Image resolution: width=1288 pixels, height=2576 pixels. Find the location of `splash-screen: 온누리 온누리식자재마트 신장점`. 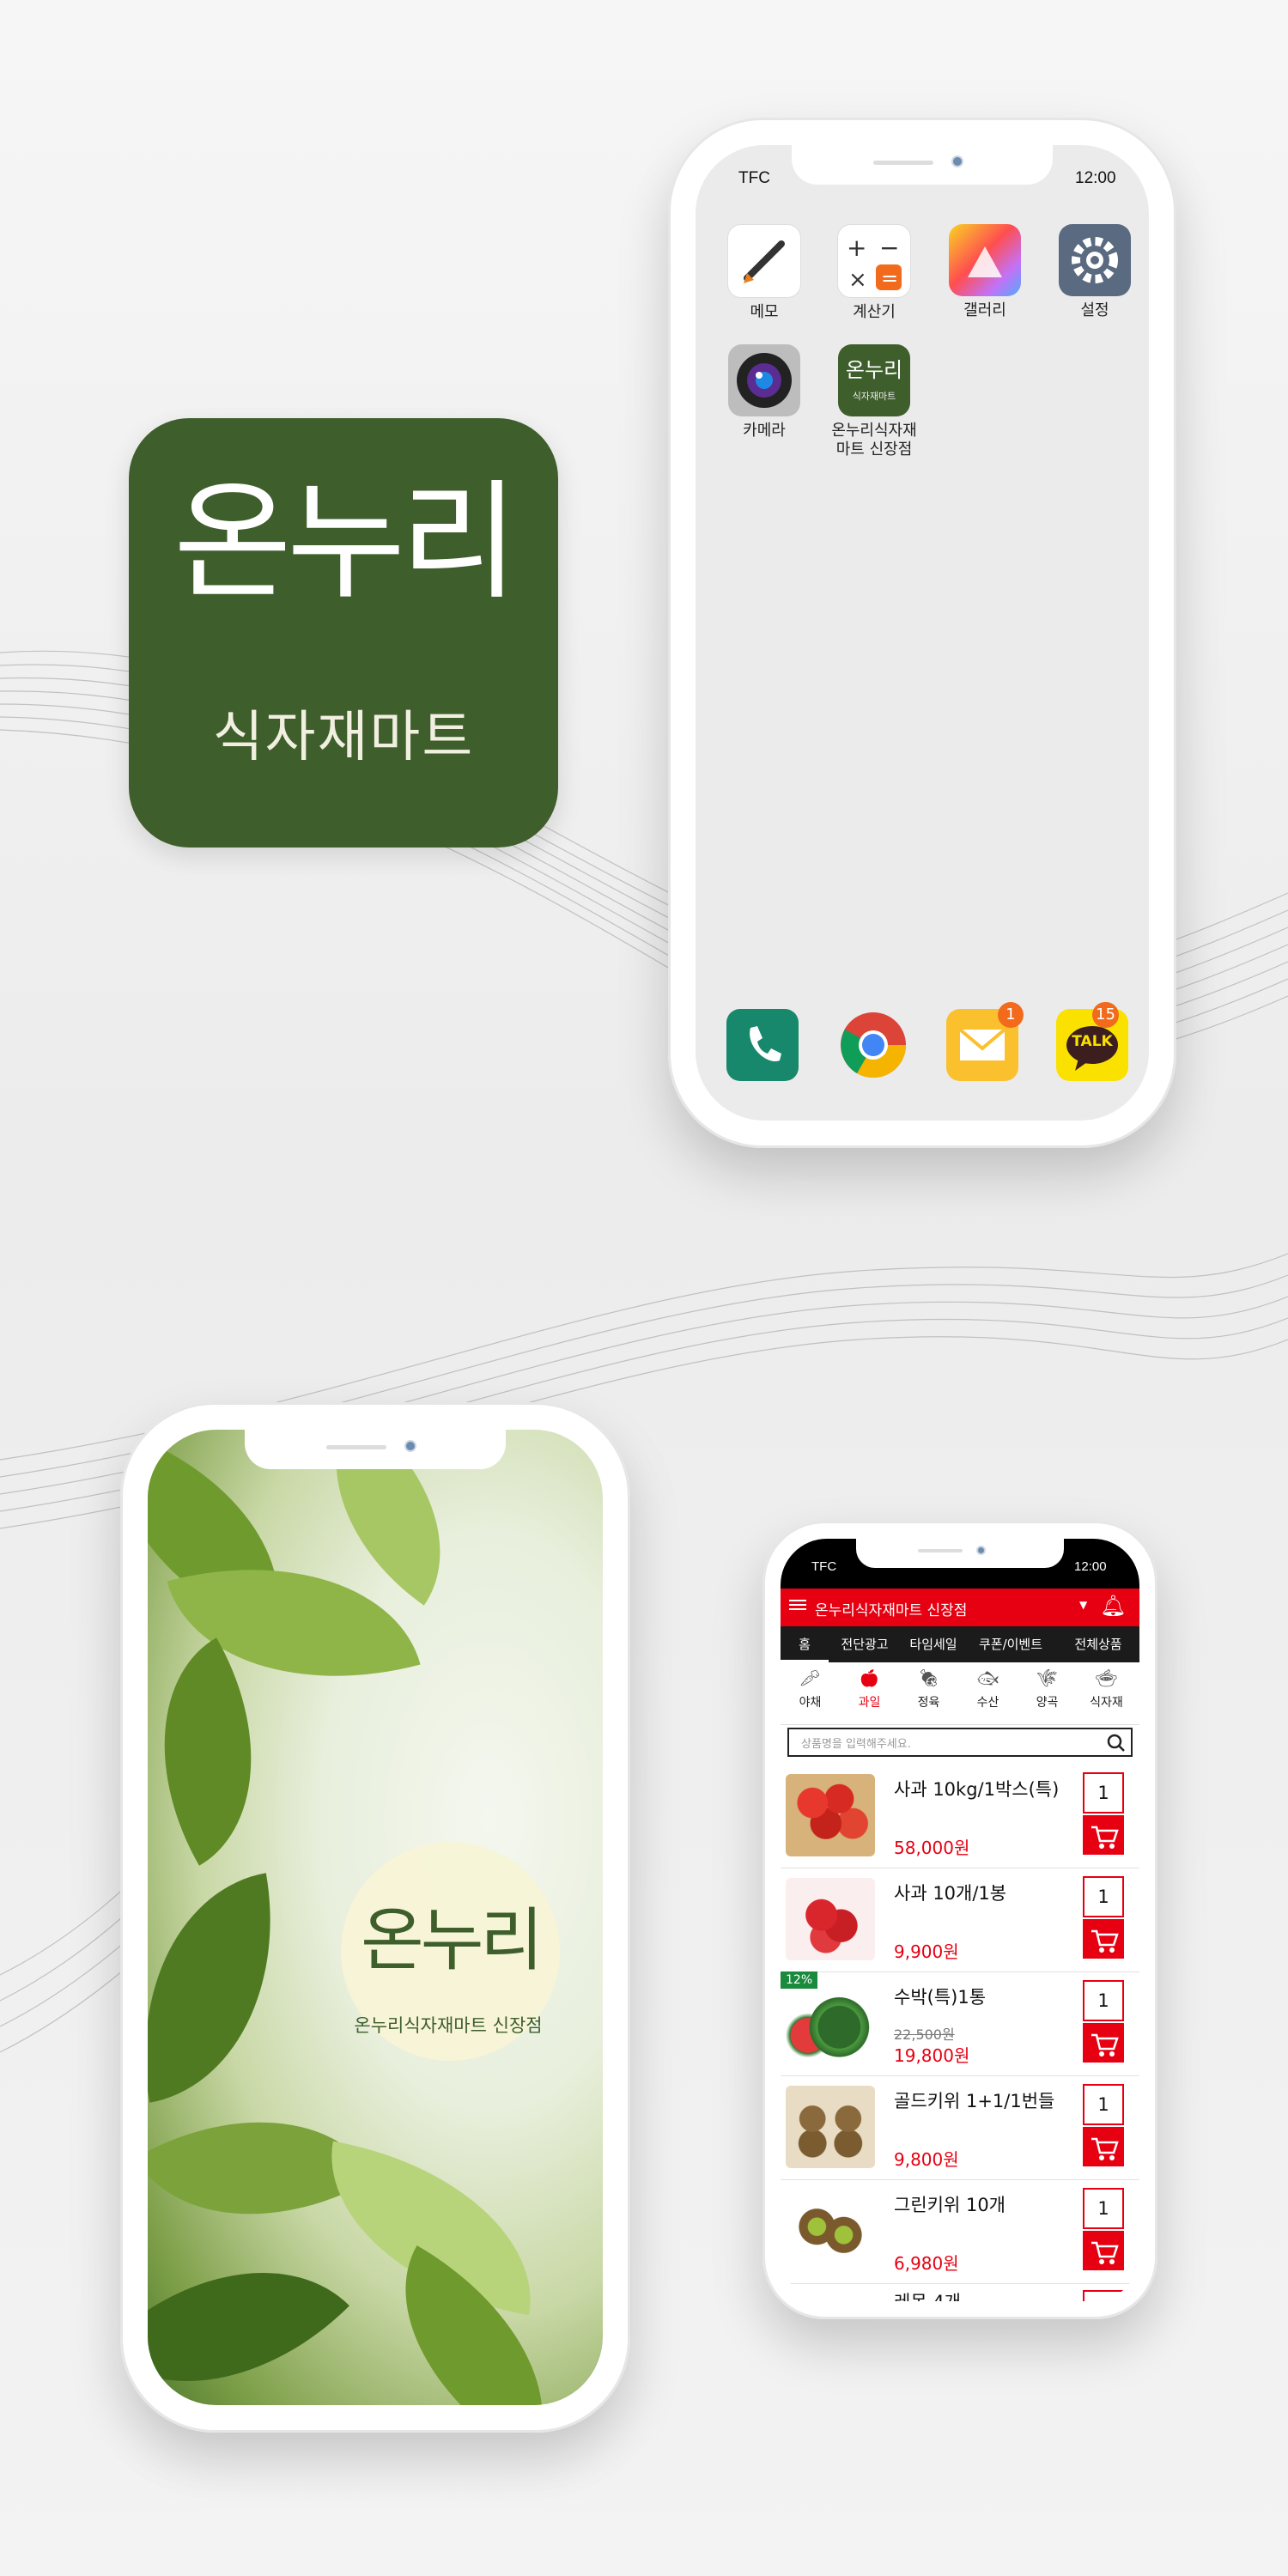

splash-screen: 온누리 온누리식자재마트 신장점 is located at coordinates (376, 1917).